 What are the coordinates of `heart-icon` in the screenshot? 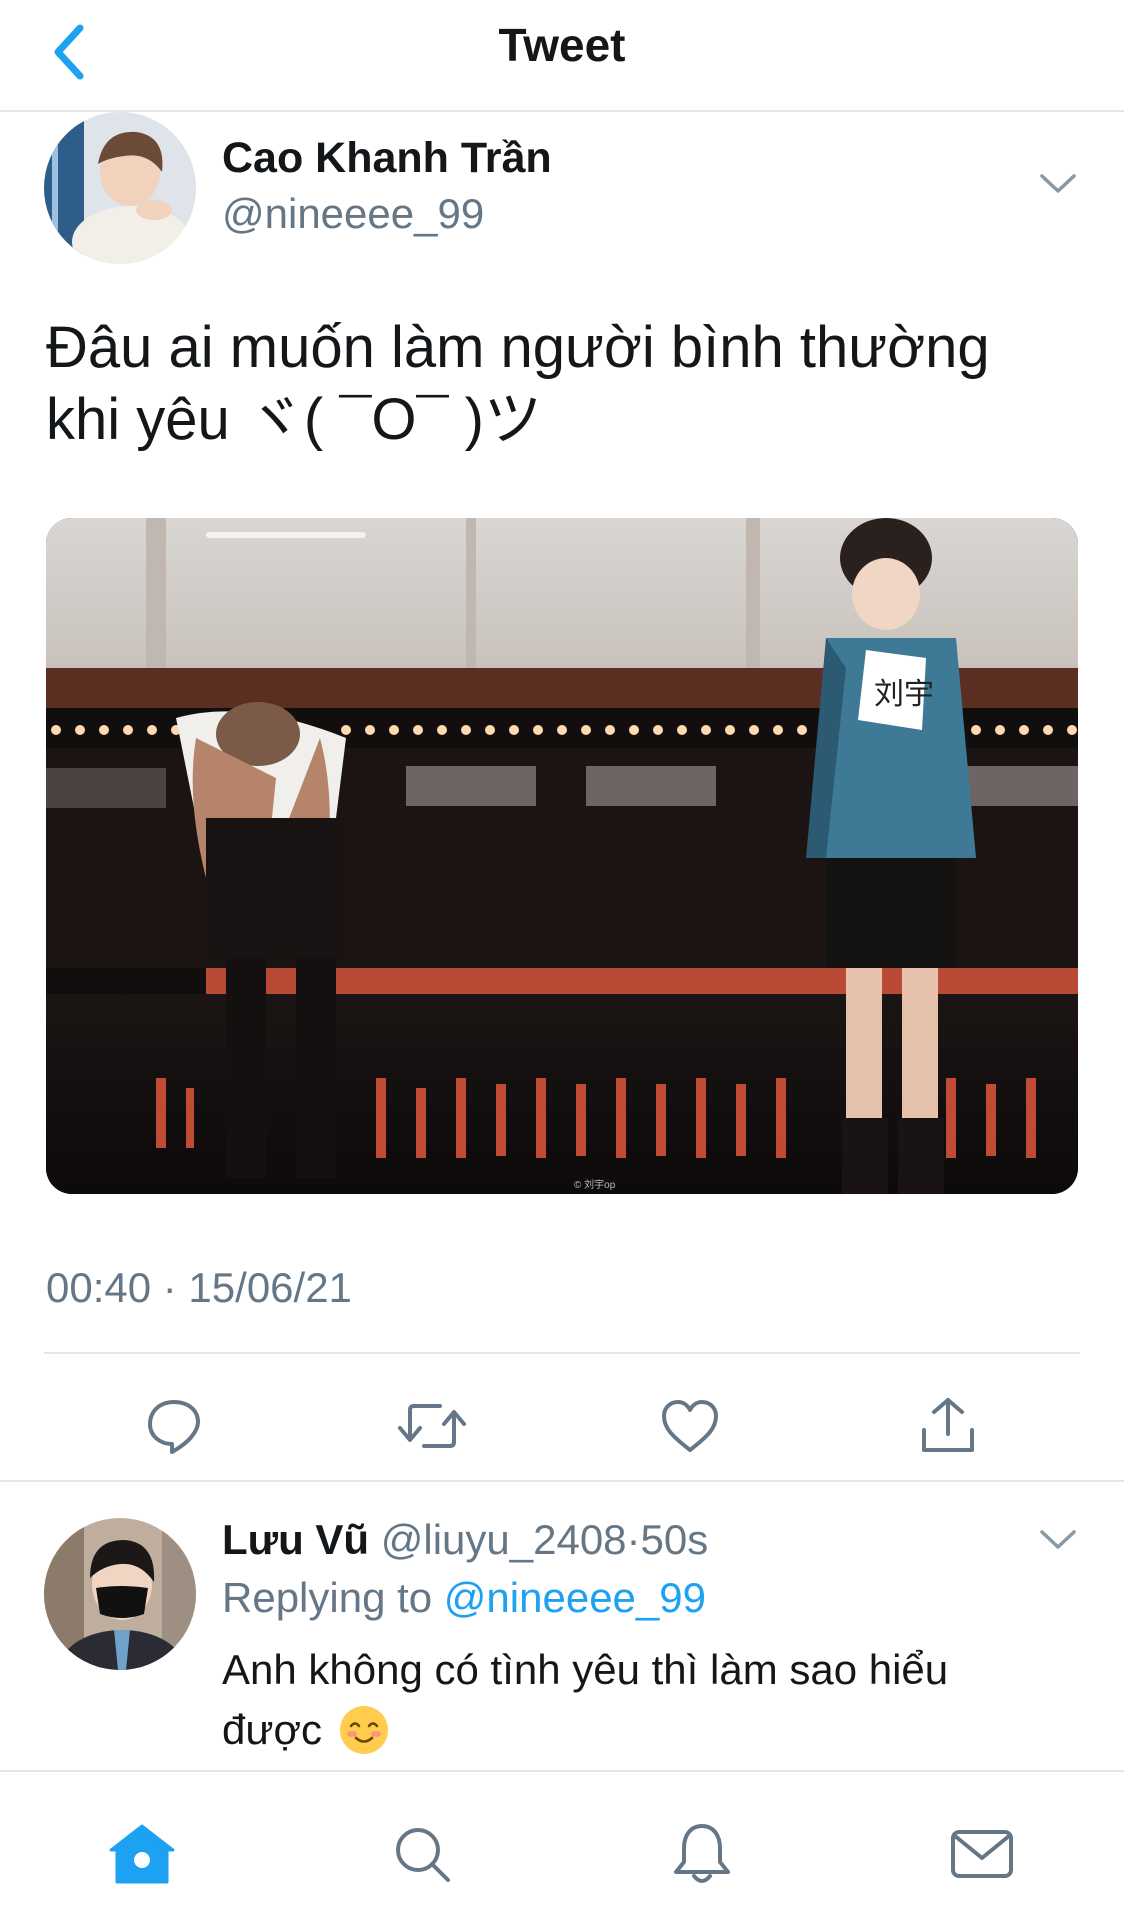 It's located at (690, 1426).